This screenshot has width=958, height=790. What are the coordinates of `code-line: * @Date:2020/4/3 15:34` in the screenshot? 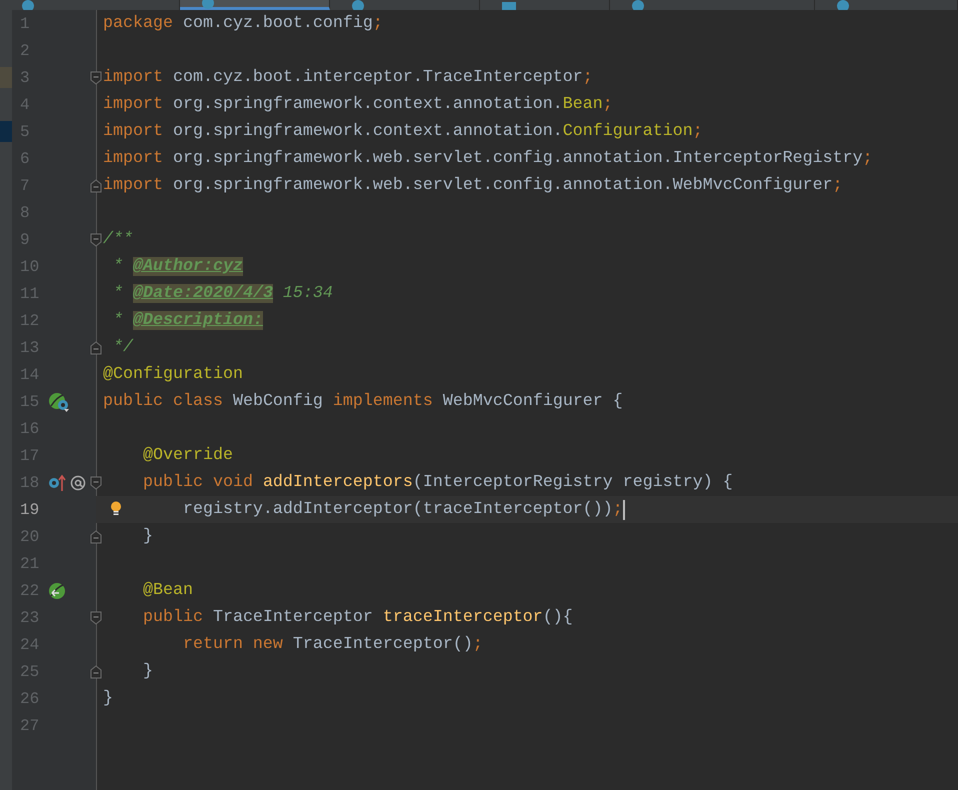 It's located at (223, 293).